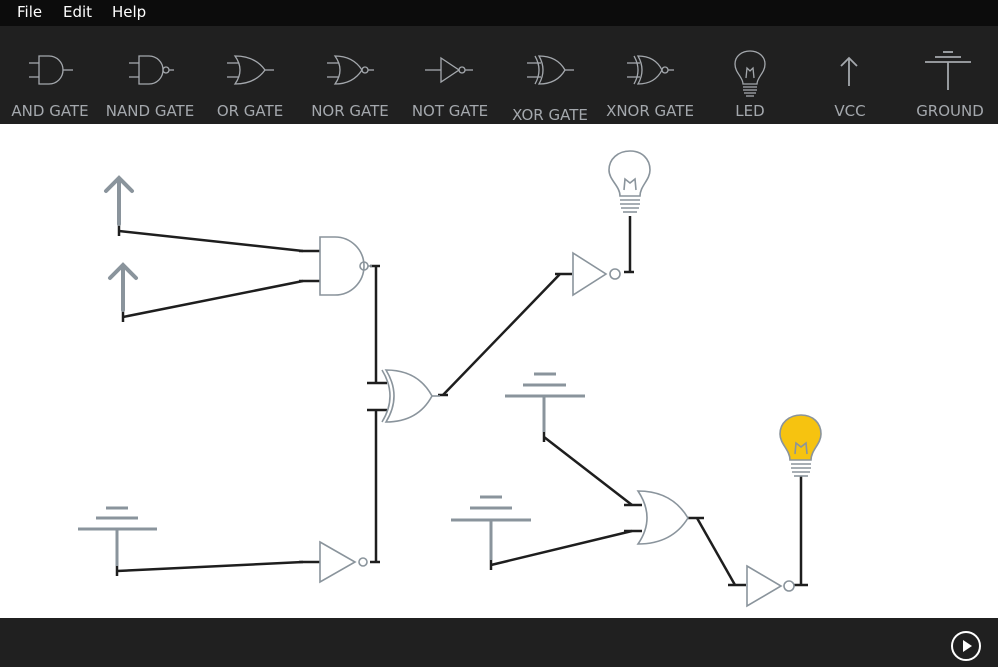 Image resolution: width=998 pixels, height=667 pixels. What do you see at coordinates (50, 111) in the screenshot?
I see `tool-label: AND GATE` at bounding box center [50, 111].